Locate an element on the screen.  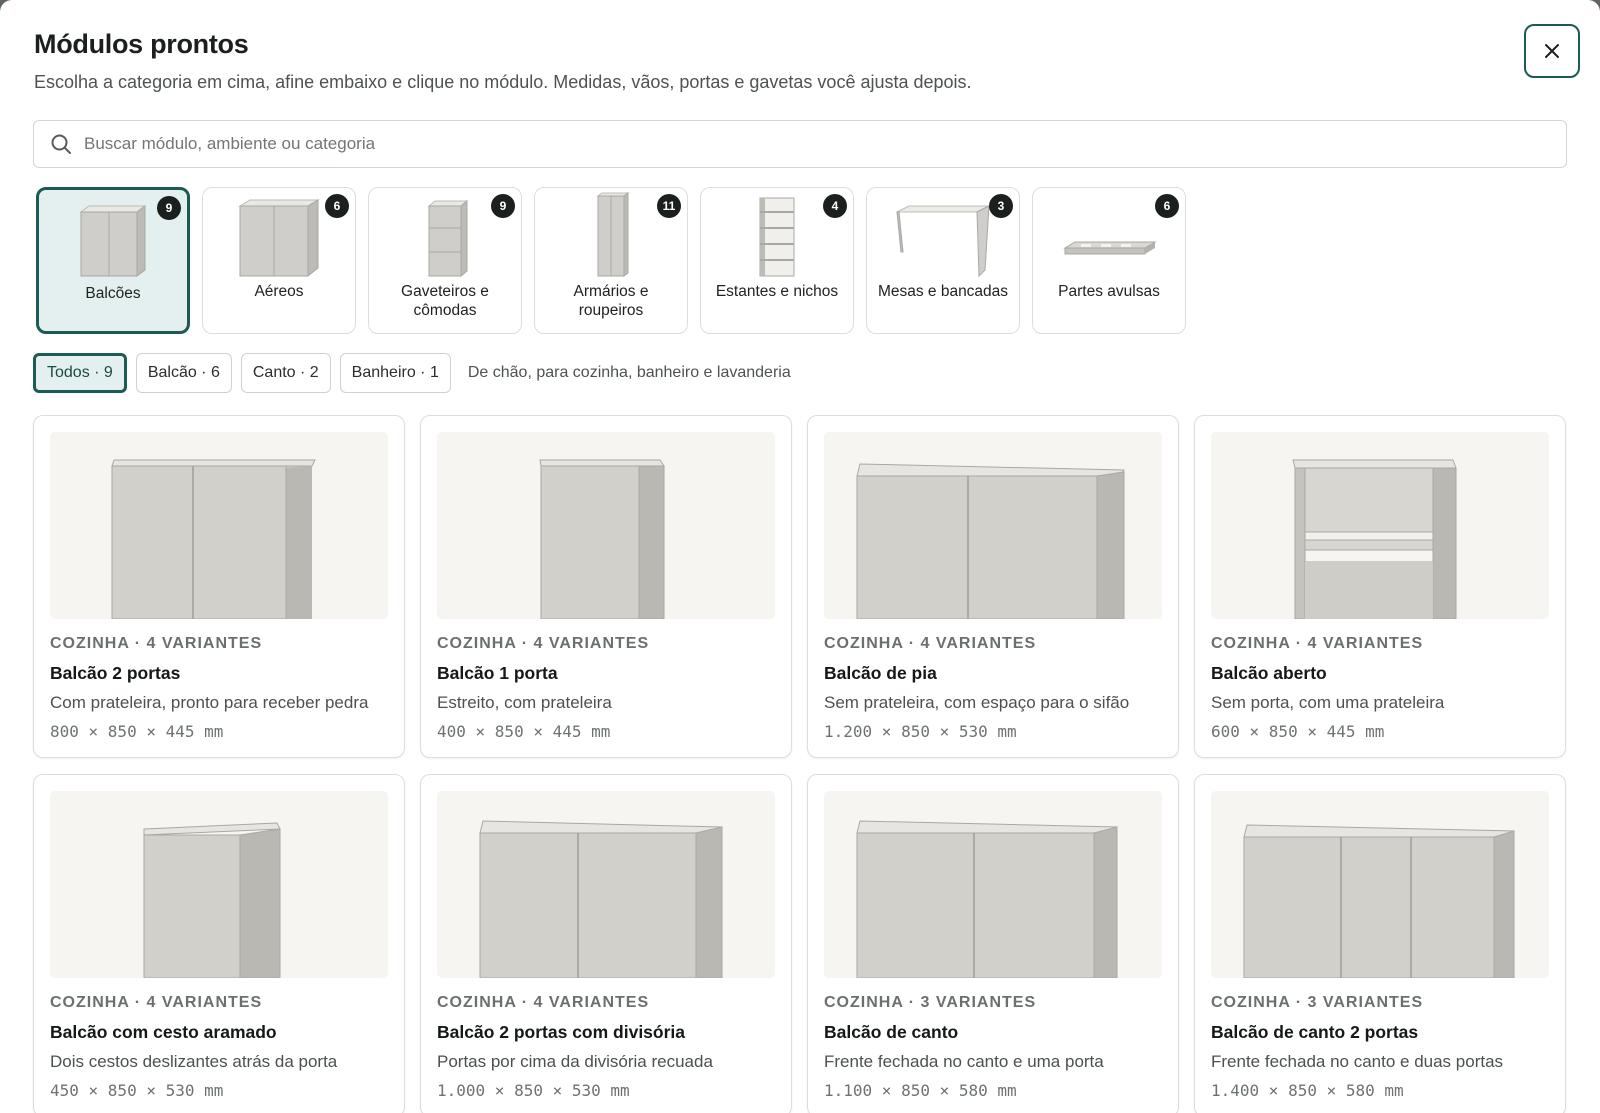
category-count-badge: 11 is located at coordinates (669, 206).